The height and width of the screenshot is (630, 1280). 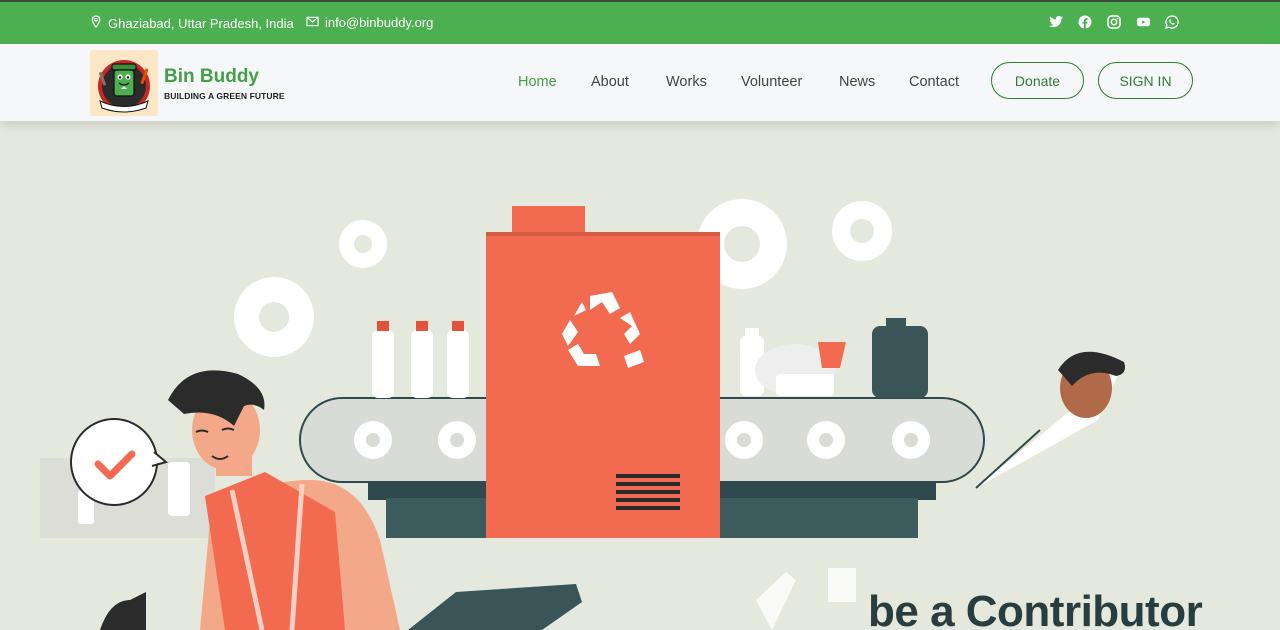 What do you see at coordinates (1145, 80) in the screenshot?
I see `sign-in-button: SIGN IN` at bounding box center [1145, 80].